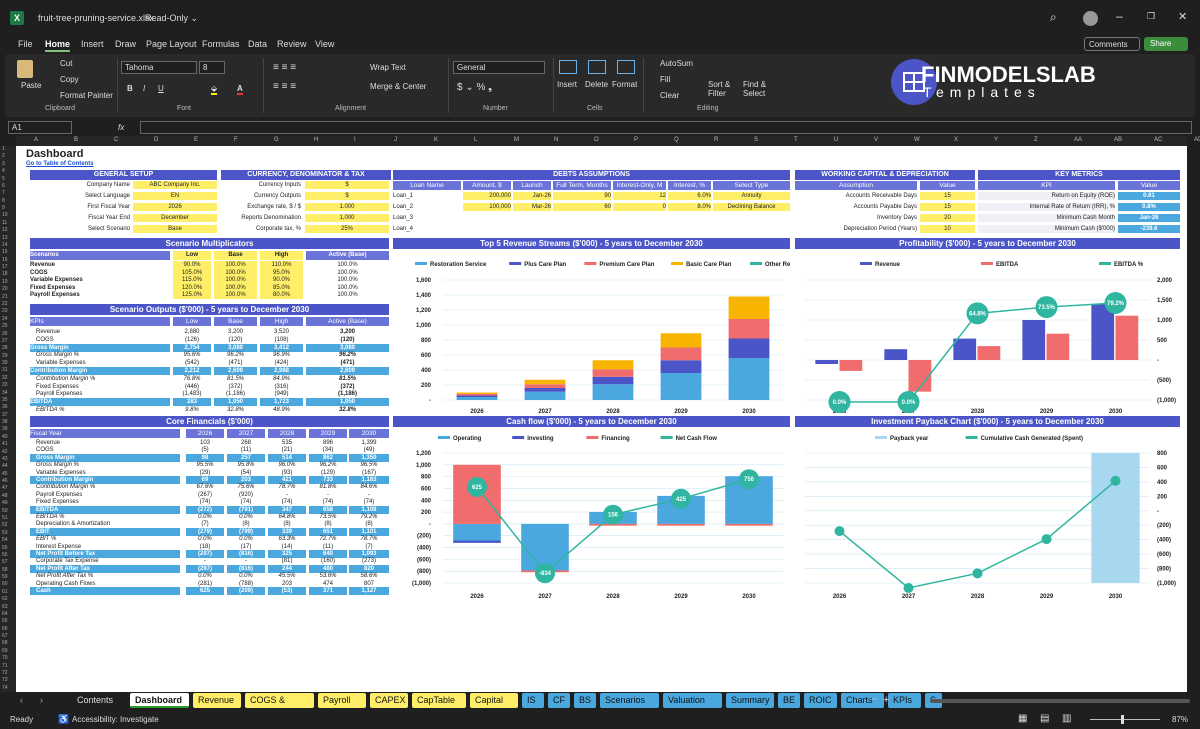  What do you see at coordinates (144, 88) in the screenshot?
I see `italic-icon: I` at bounding box center [144, 88].